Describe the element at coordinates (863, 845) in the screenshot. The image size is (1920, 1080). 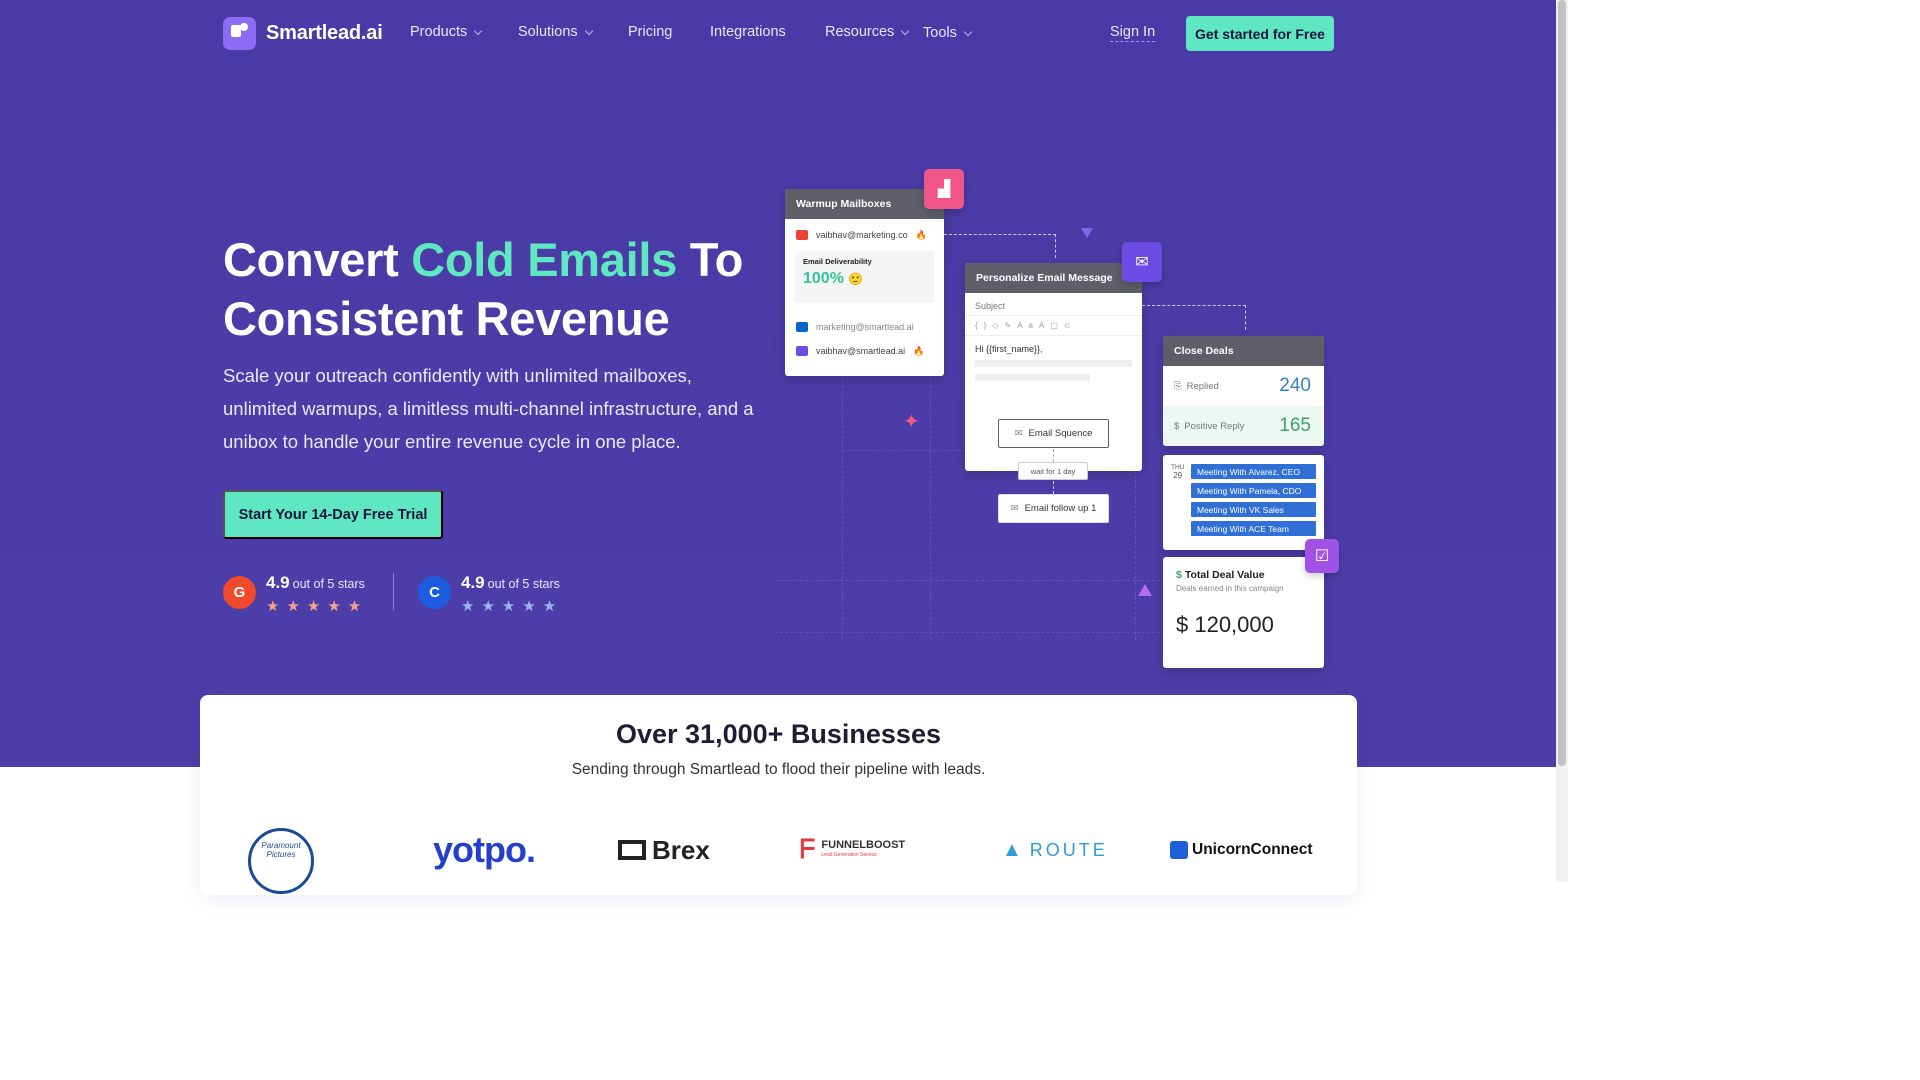
I see `funnelboost-name: FUNNELBOOST` at that location.